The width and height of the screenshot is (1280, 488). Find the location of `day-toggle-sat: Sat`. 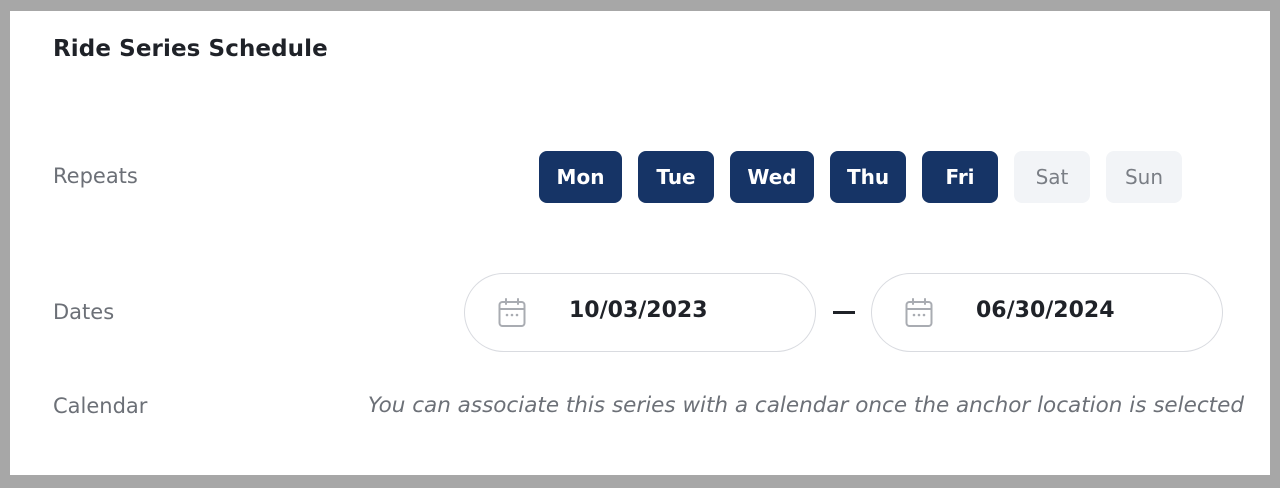

day-toggle-sat: Sat is located at coordinates (1052, 177).